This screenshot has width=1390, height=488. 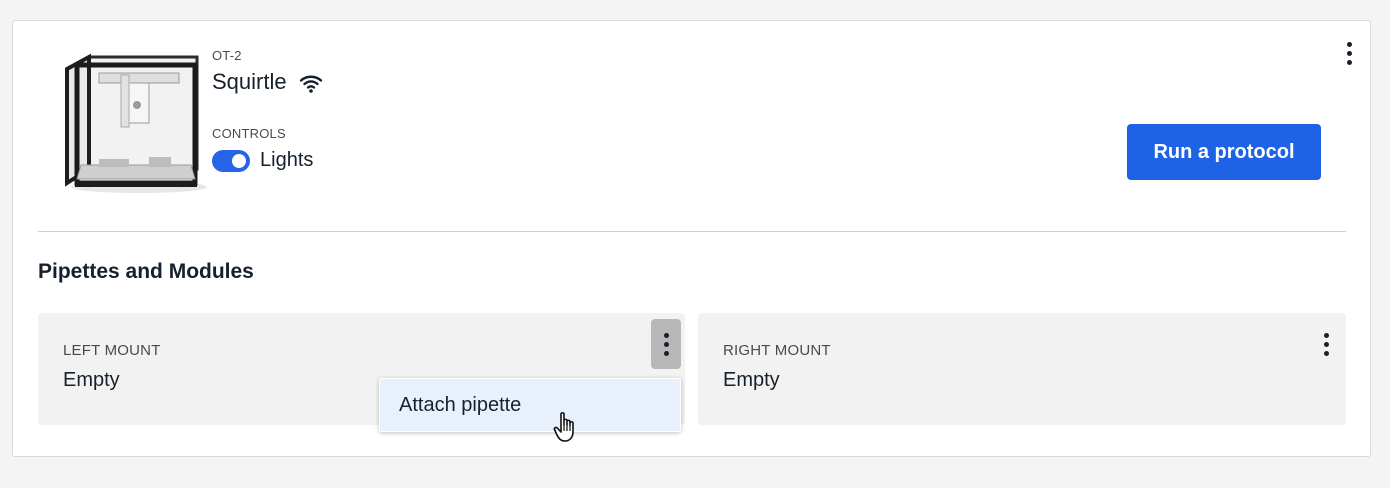 What do you see at coordinates (1022, 369) in the screenshot?
I see `right-mount-card: RIGHT MOUNT Empty` at bounding box center [1022, 369].